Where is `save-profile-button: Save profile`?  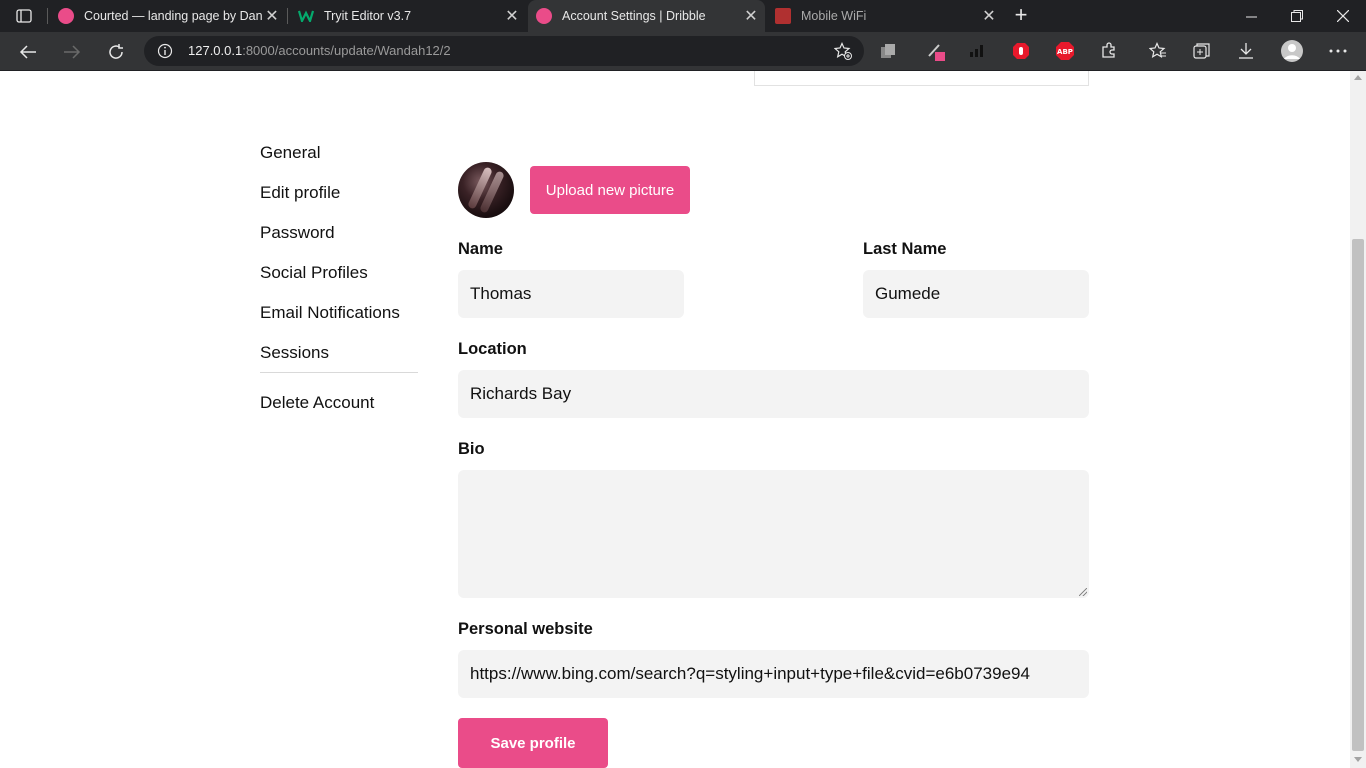 save-profile-button: Save profile is located at coordinates (533, 743).